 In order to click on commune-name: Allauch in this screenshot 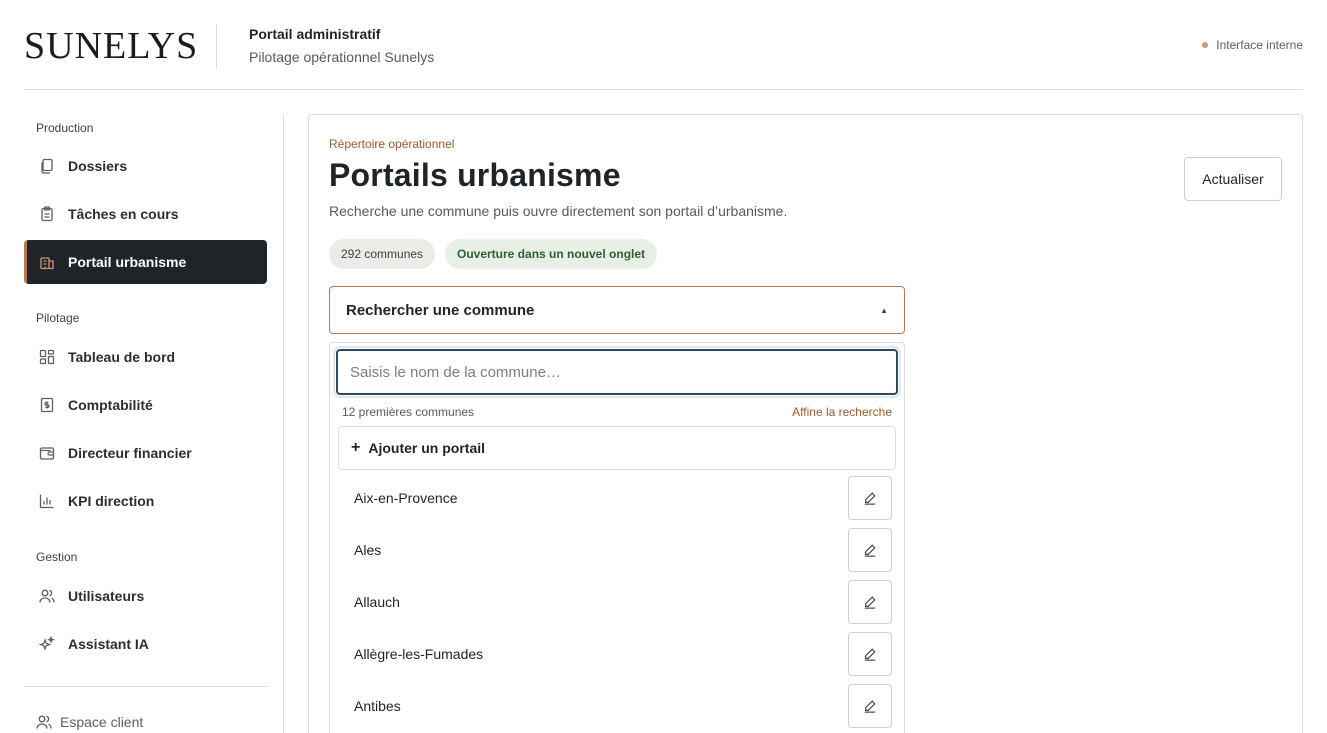, I will do `click(377, 602)`.